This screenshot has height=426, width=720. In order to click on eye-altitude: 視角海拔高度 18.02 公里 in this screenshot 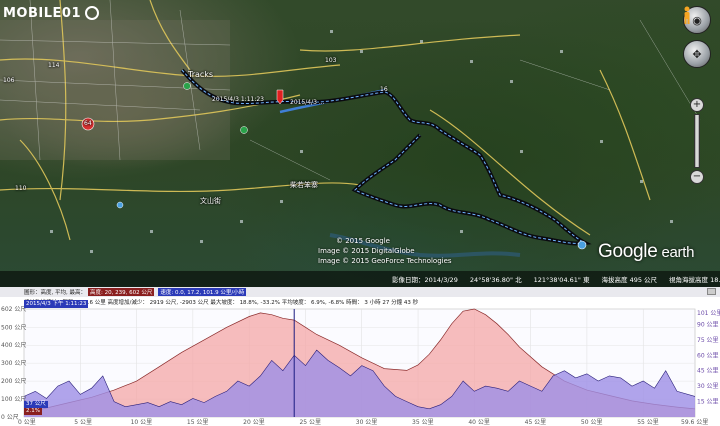, I will do `click(694, 279)`.